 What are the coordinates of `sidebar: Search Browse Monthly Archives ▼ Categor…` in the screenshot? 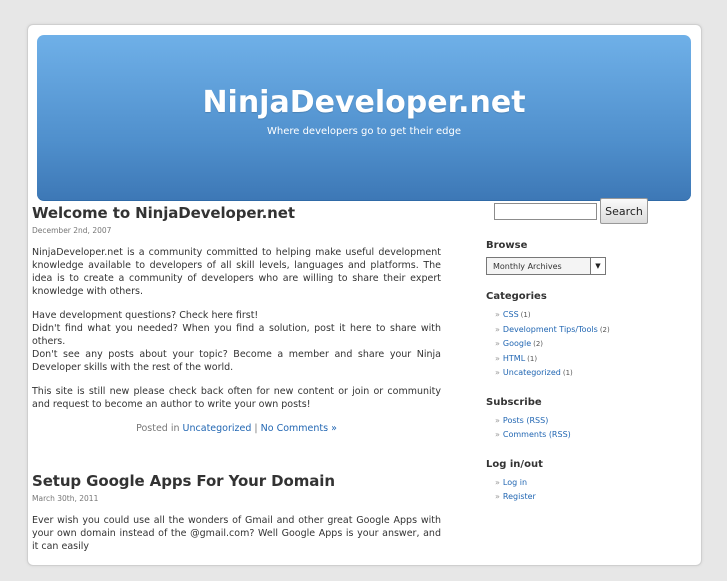 It's located at (571, 351).